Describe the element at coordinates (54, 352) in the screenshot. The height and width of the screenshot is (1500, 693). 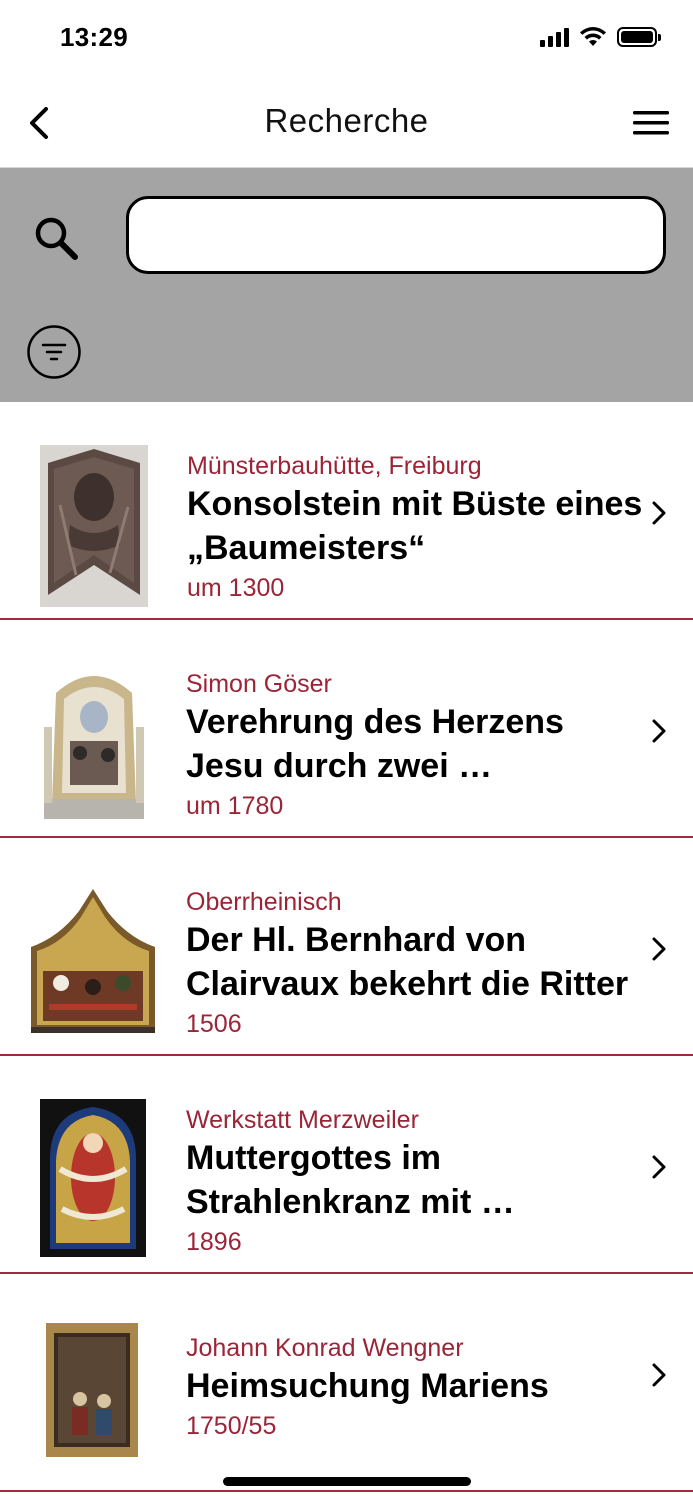
I see `filter-icon` at that location.